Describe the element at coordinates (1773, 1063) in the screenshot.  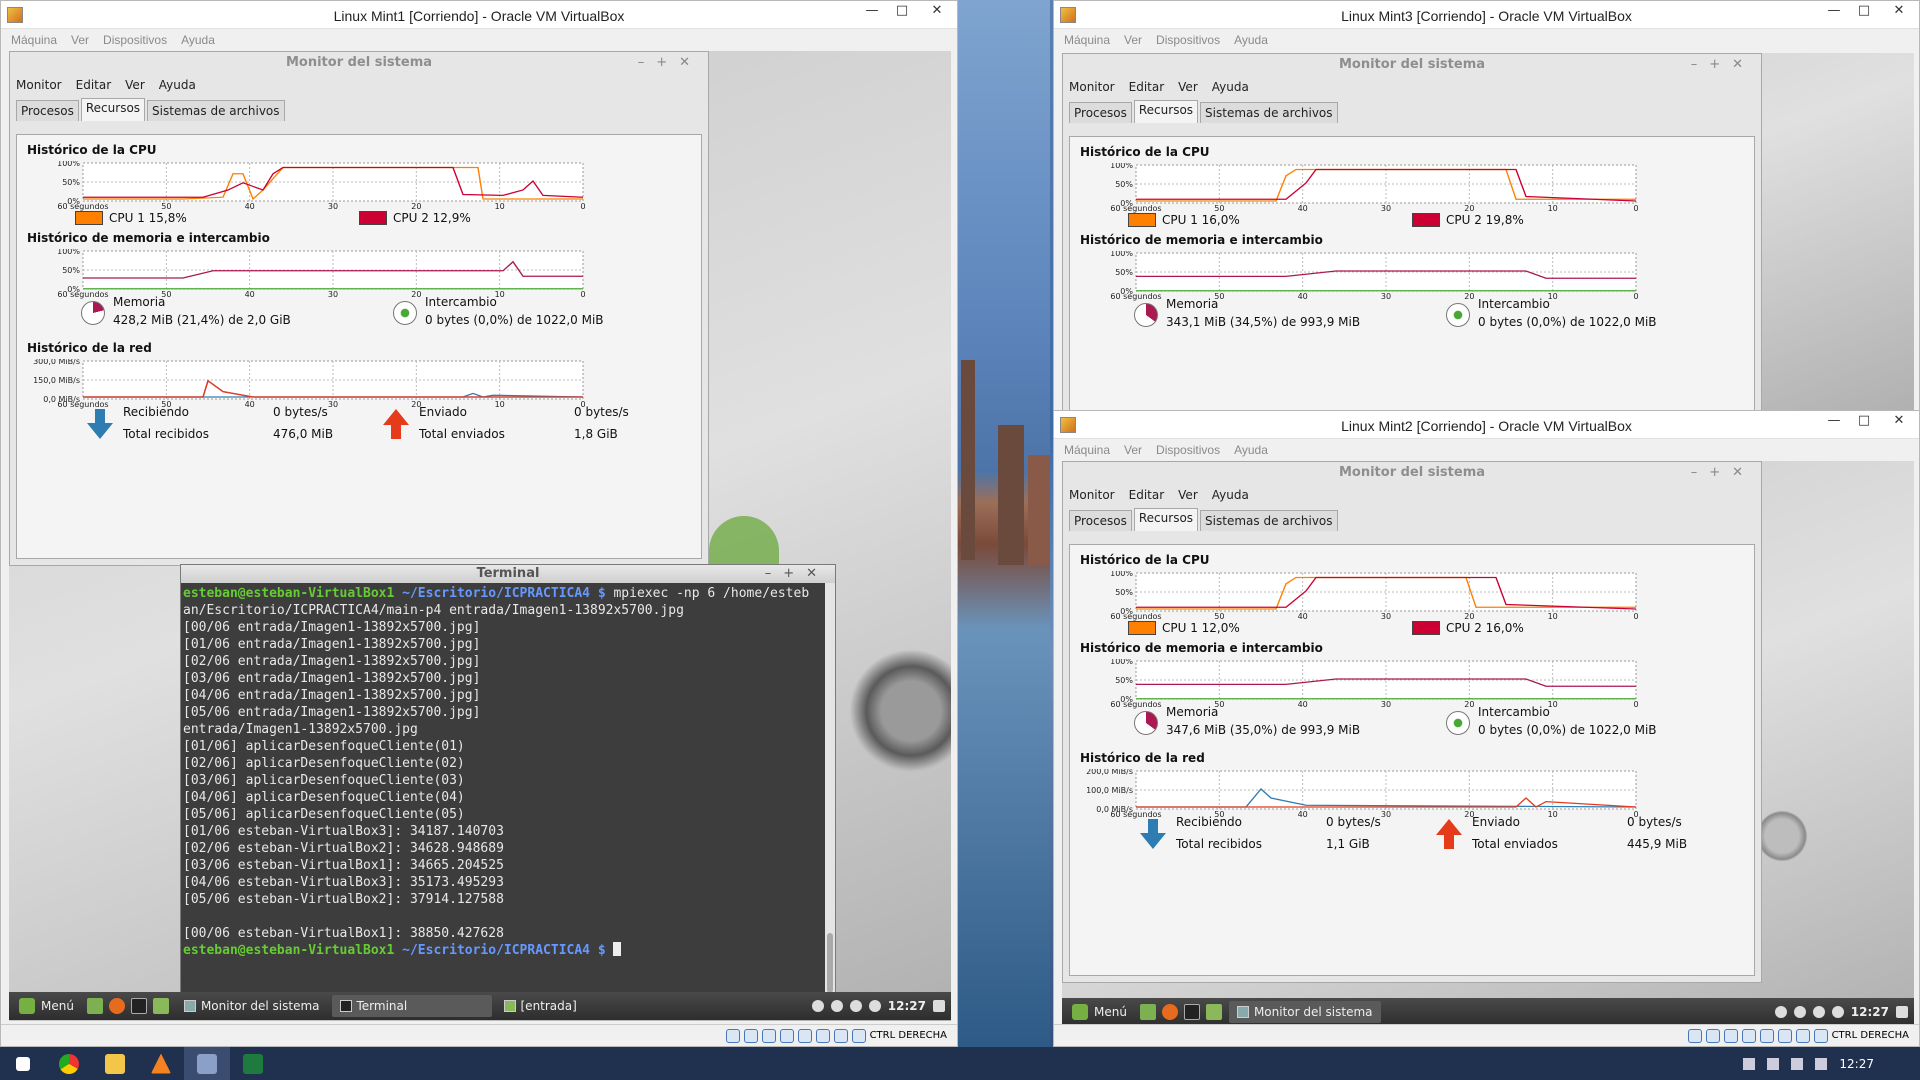
I see `flag-icon` at that location.